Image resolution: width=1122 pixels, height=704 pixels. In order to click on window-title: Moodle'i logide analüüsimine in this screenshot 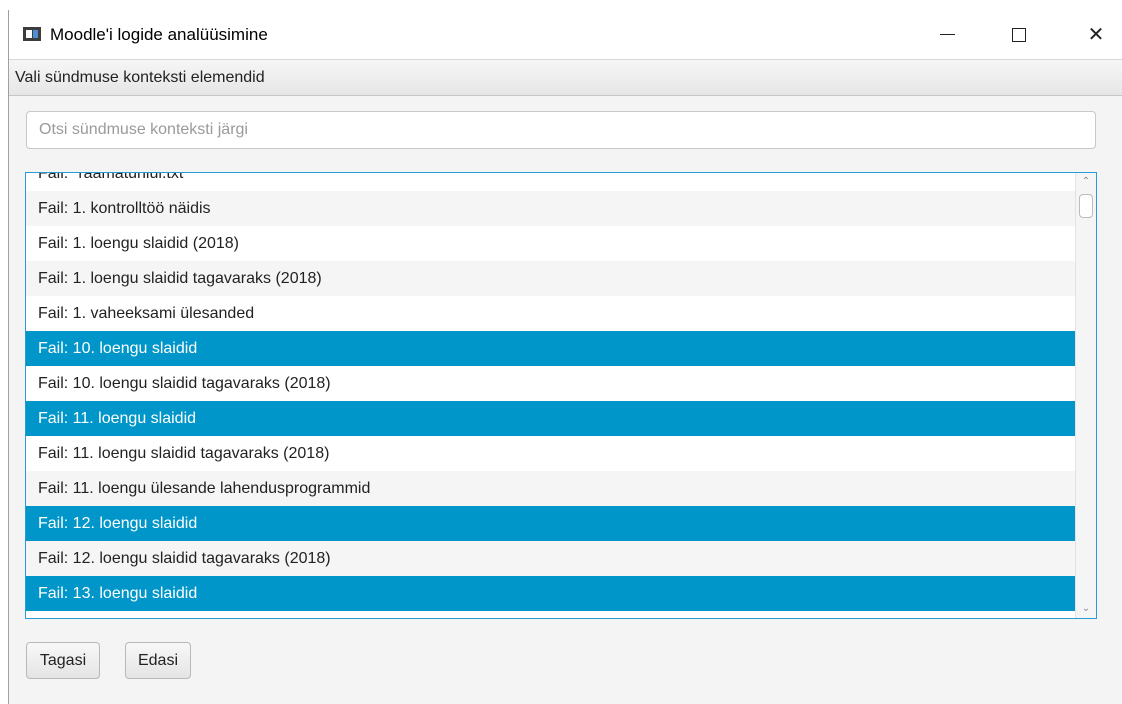, I will do `click(159, 34)`.